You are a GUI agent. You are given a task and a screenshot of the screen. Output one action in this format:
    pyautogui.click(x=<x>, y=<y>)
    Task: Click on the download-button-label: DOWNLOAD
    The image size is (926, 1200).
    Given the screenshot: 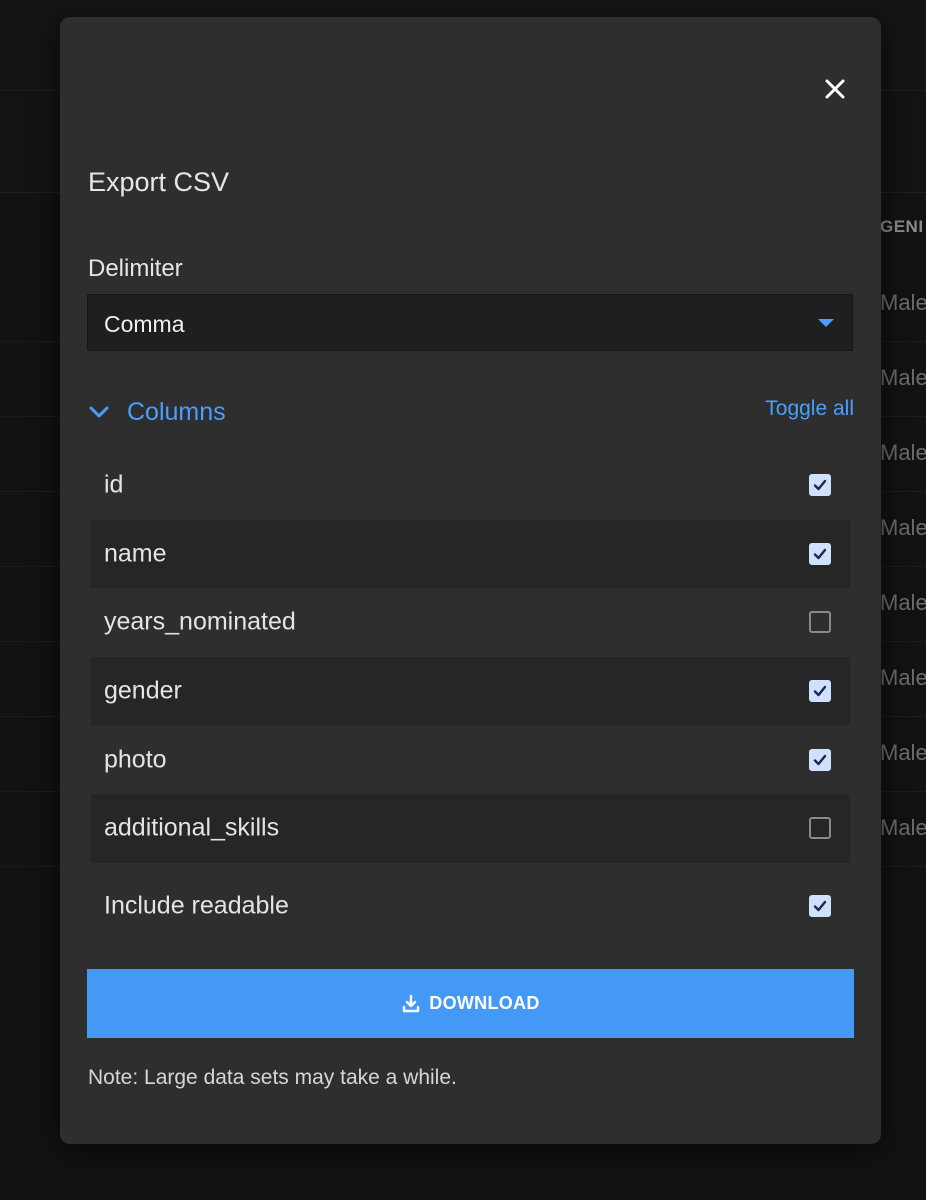 What is the action you would take?
    pyautogui.click(x=484, y=1003)
    